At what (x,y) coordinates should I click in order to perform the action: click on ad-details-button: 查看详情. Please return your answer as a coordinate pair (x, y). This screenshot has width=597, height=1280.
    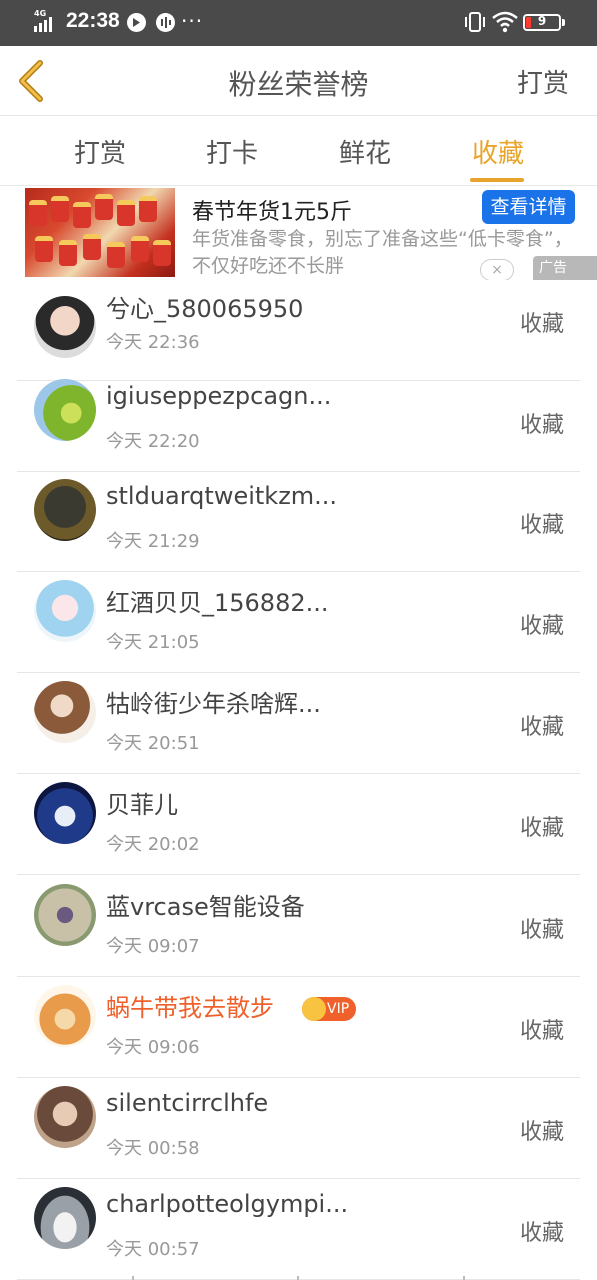
    Looking at the image, I should click on (528, 207).